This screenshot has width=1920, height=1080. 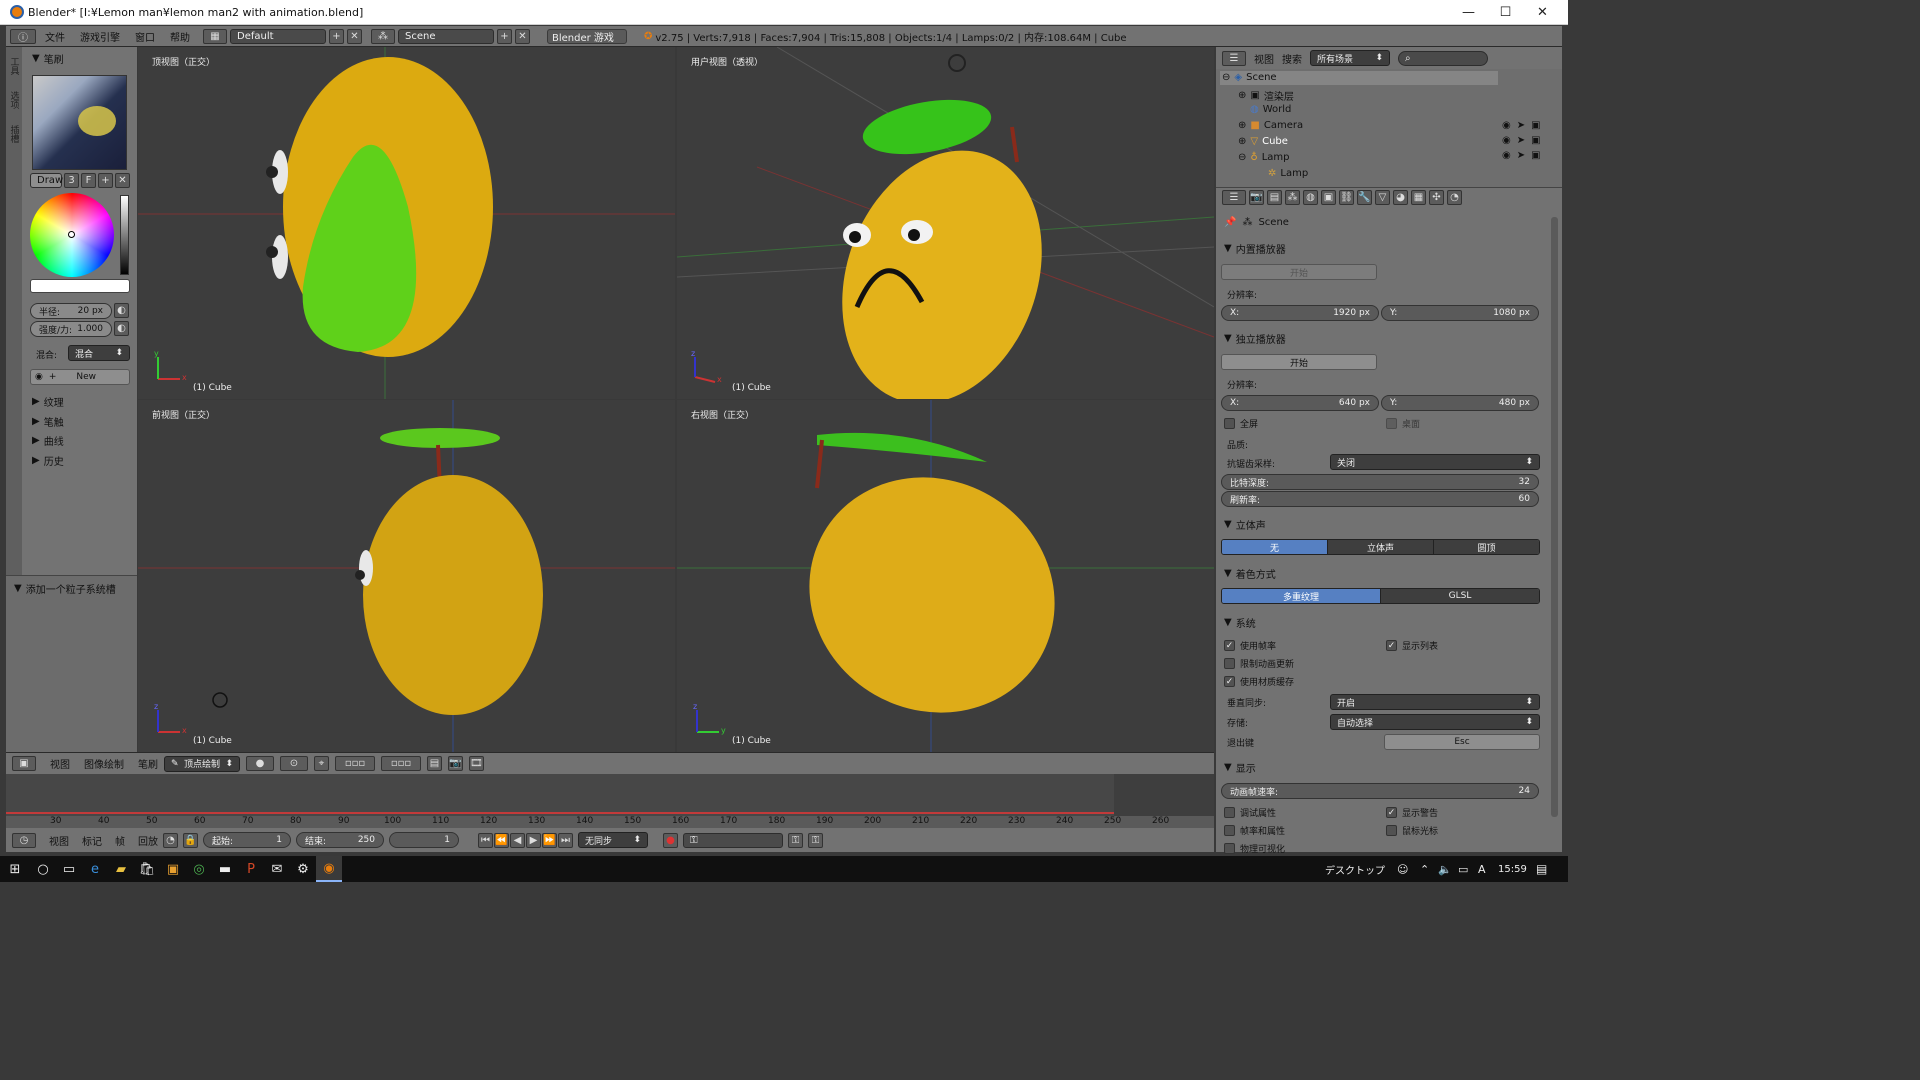 What do you see at coordinates (1486, 547) in the screenshot?
I see `stereo-dome-option: 圆顶` at bounding box center [1486, 547].